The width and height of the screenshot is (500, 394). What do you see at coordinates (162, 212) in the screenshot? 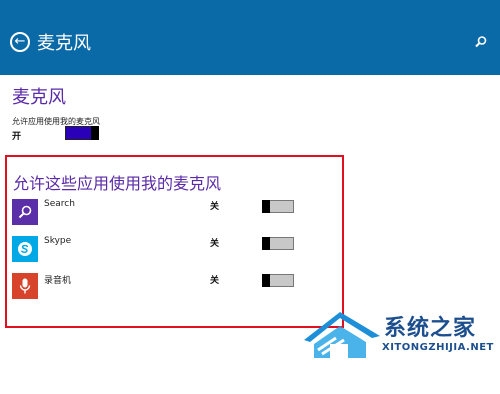
I see `app-row-search: Search 关` at bounding box center [162, 212].